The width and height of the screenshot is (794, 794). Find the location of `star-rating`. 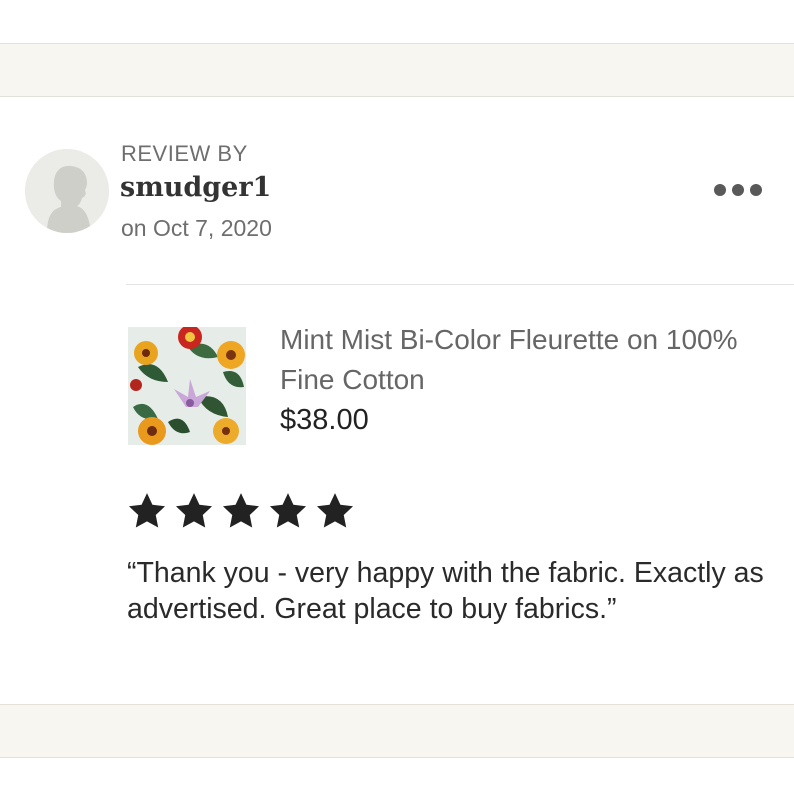

star-rating is located at coordinates (241, 512).